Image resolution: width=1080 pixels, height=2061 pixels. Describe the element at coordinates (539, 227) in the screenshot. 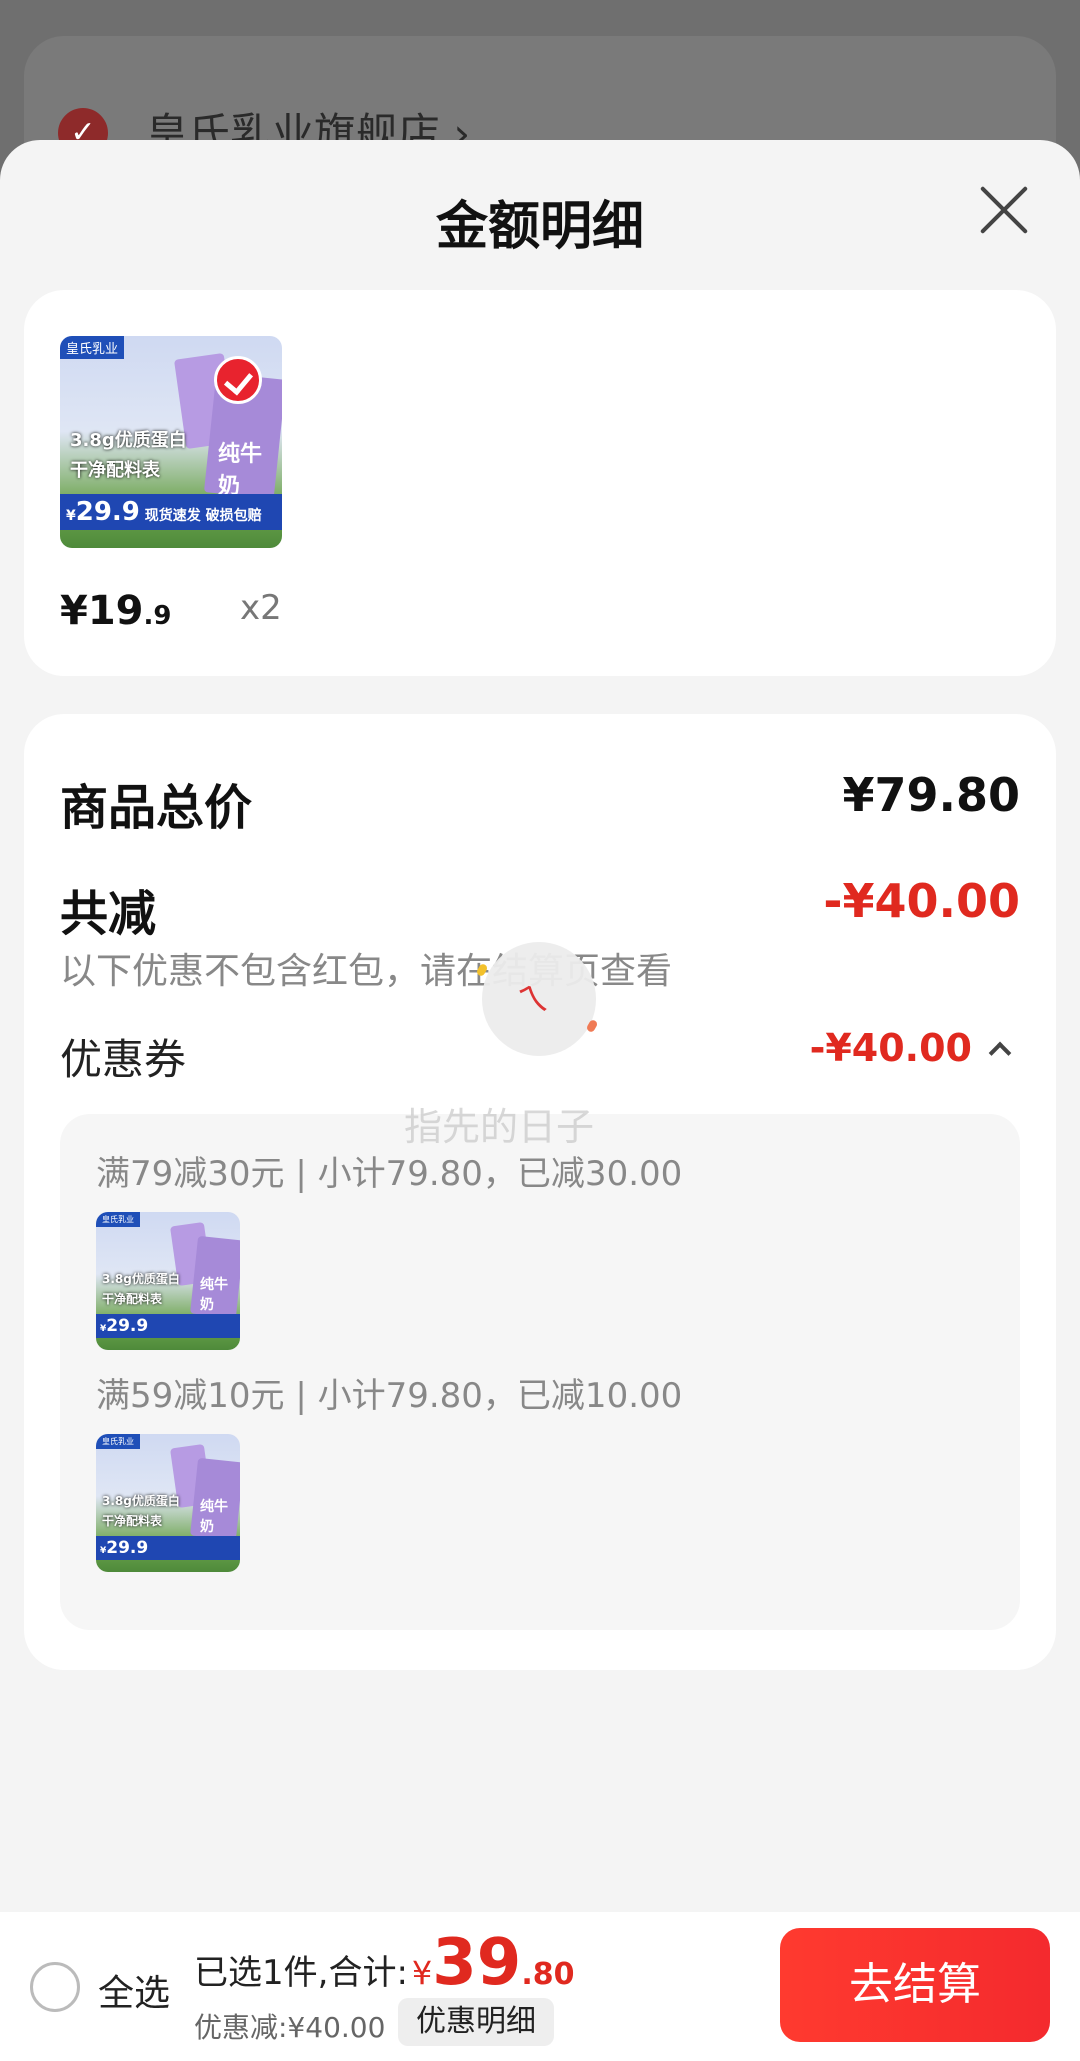

I see `sheet-title: 金额明细` at that location.